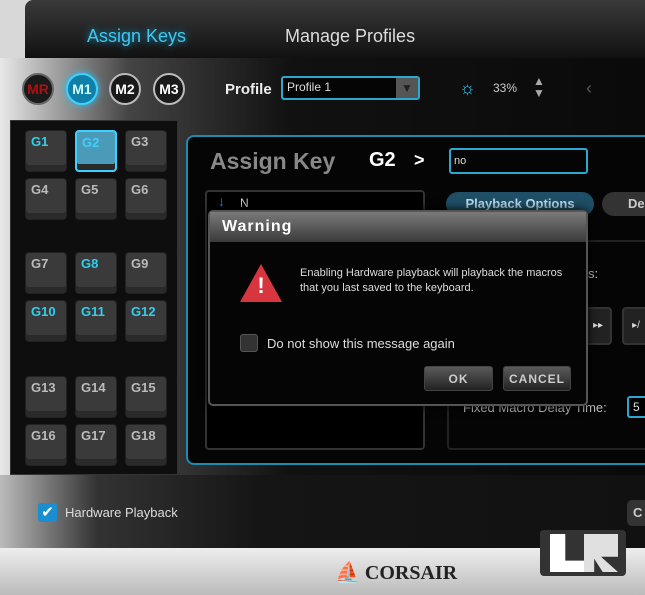  I want to click on watermark-logo, so click(583, 553).